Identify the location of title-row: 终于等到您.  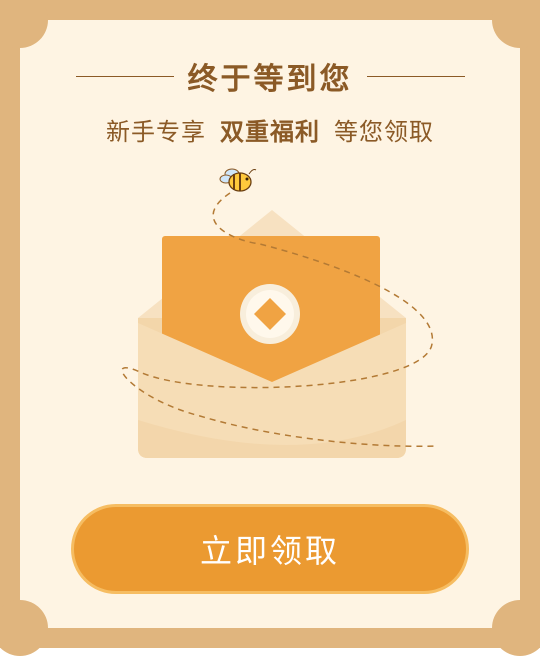
(270, 76).